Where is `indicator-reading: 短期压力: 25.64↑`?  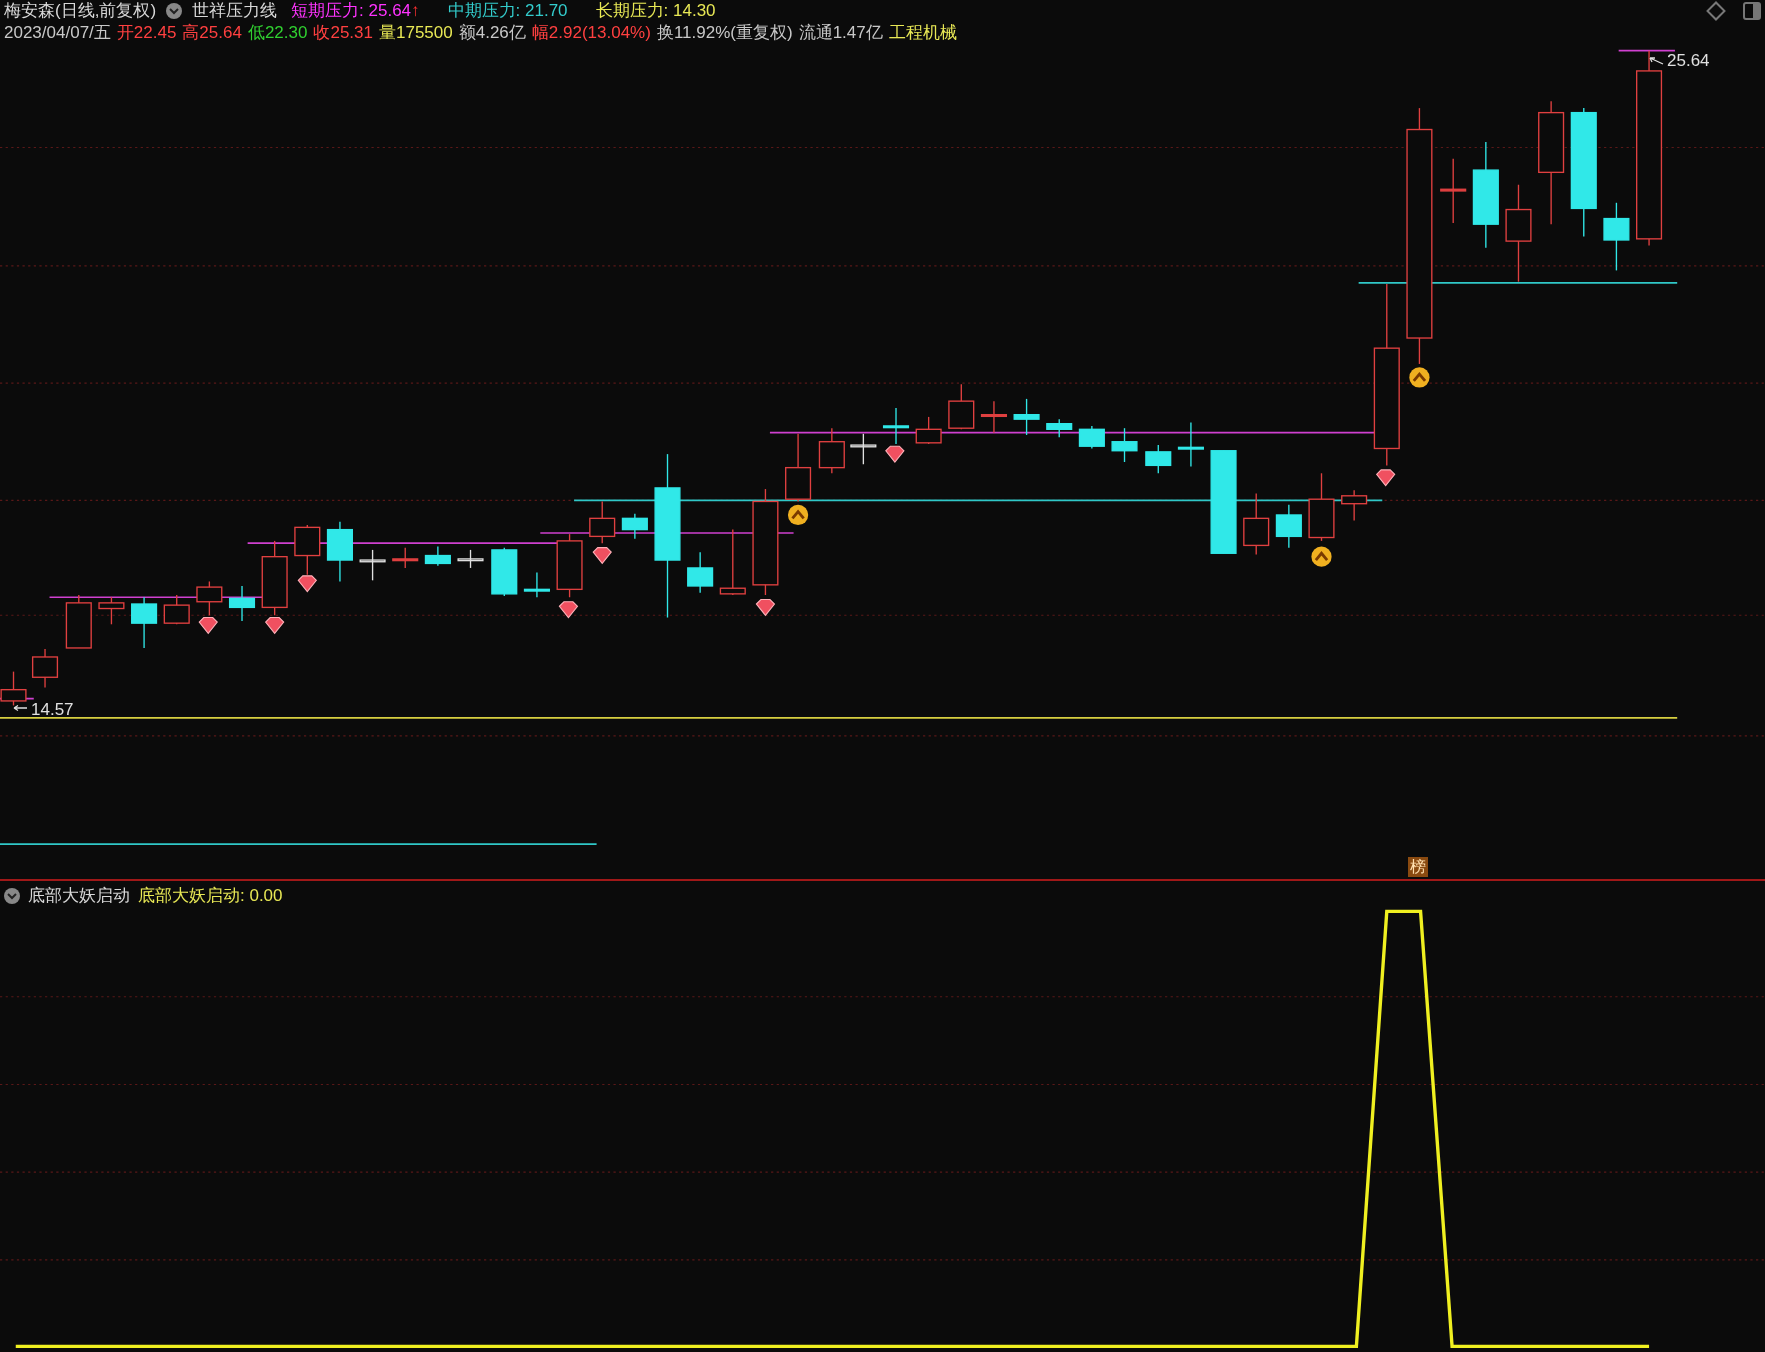 indicator-reading: 短期压力: 25.64↑ is located at coordinates (355, 11).